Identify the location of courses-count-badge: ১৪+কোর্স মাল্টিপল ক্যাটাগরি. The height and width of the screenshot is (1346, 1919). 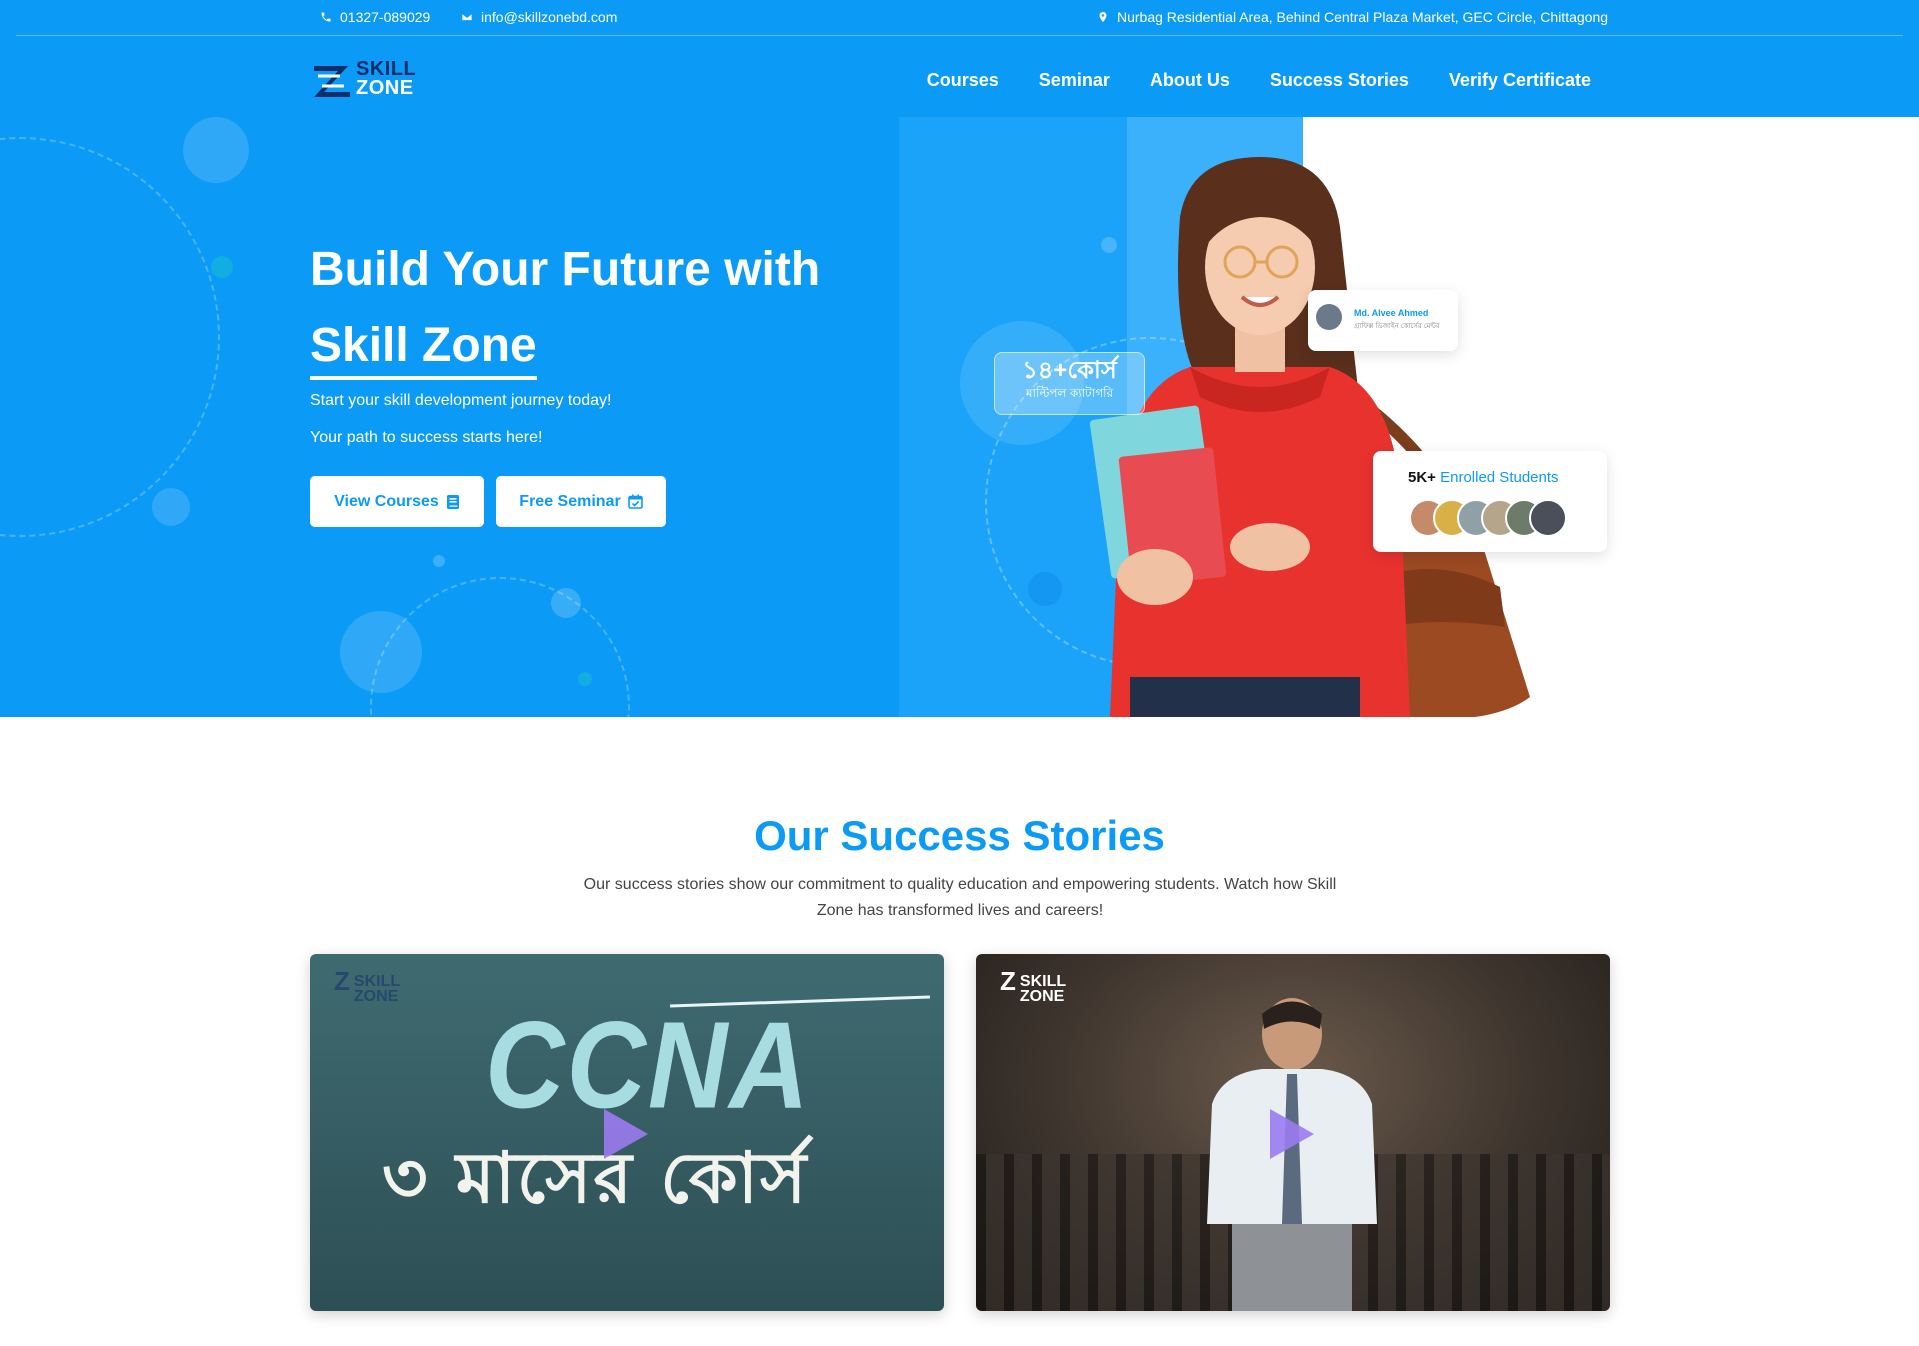
(1069, 383).